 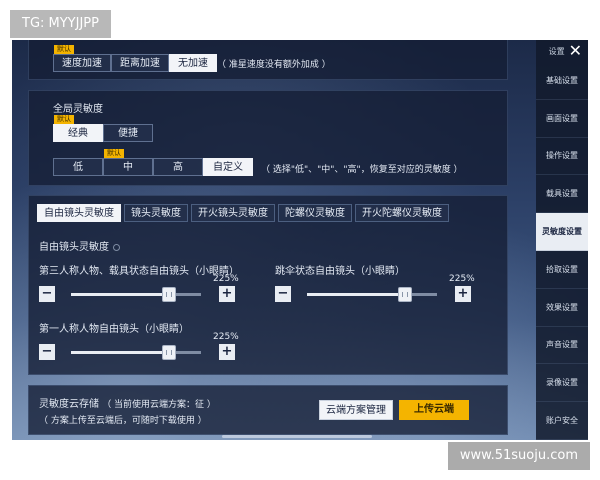 I want to click on tab-fire-gyro: 开火陀螺仪灵敏度, so click(x=402, y=213).